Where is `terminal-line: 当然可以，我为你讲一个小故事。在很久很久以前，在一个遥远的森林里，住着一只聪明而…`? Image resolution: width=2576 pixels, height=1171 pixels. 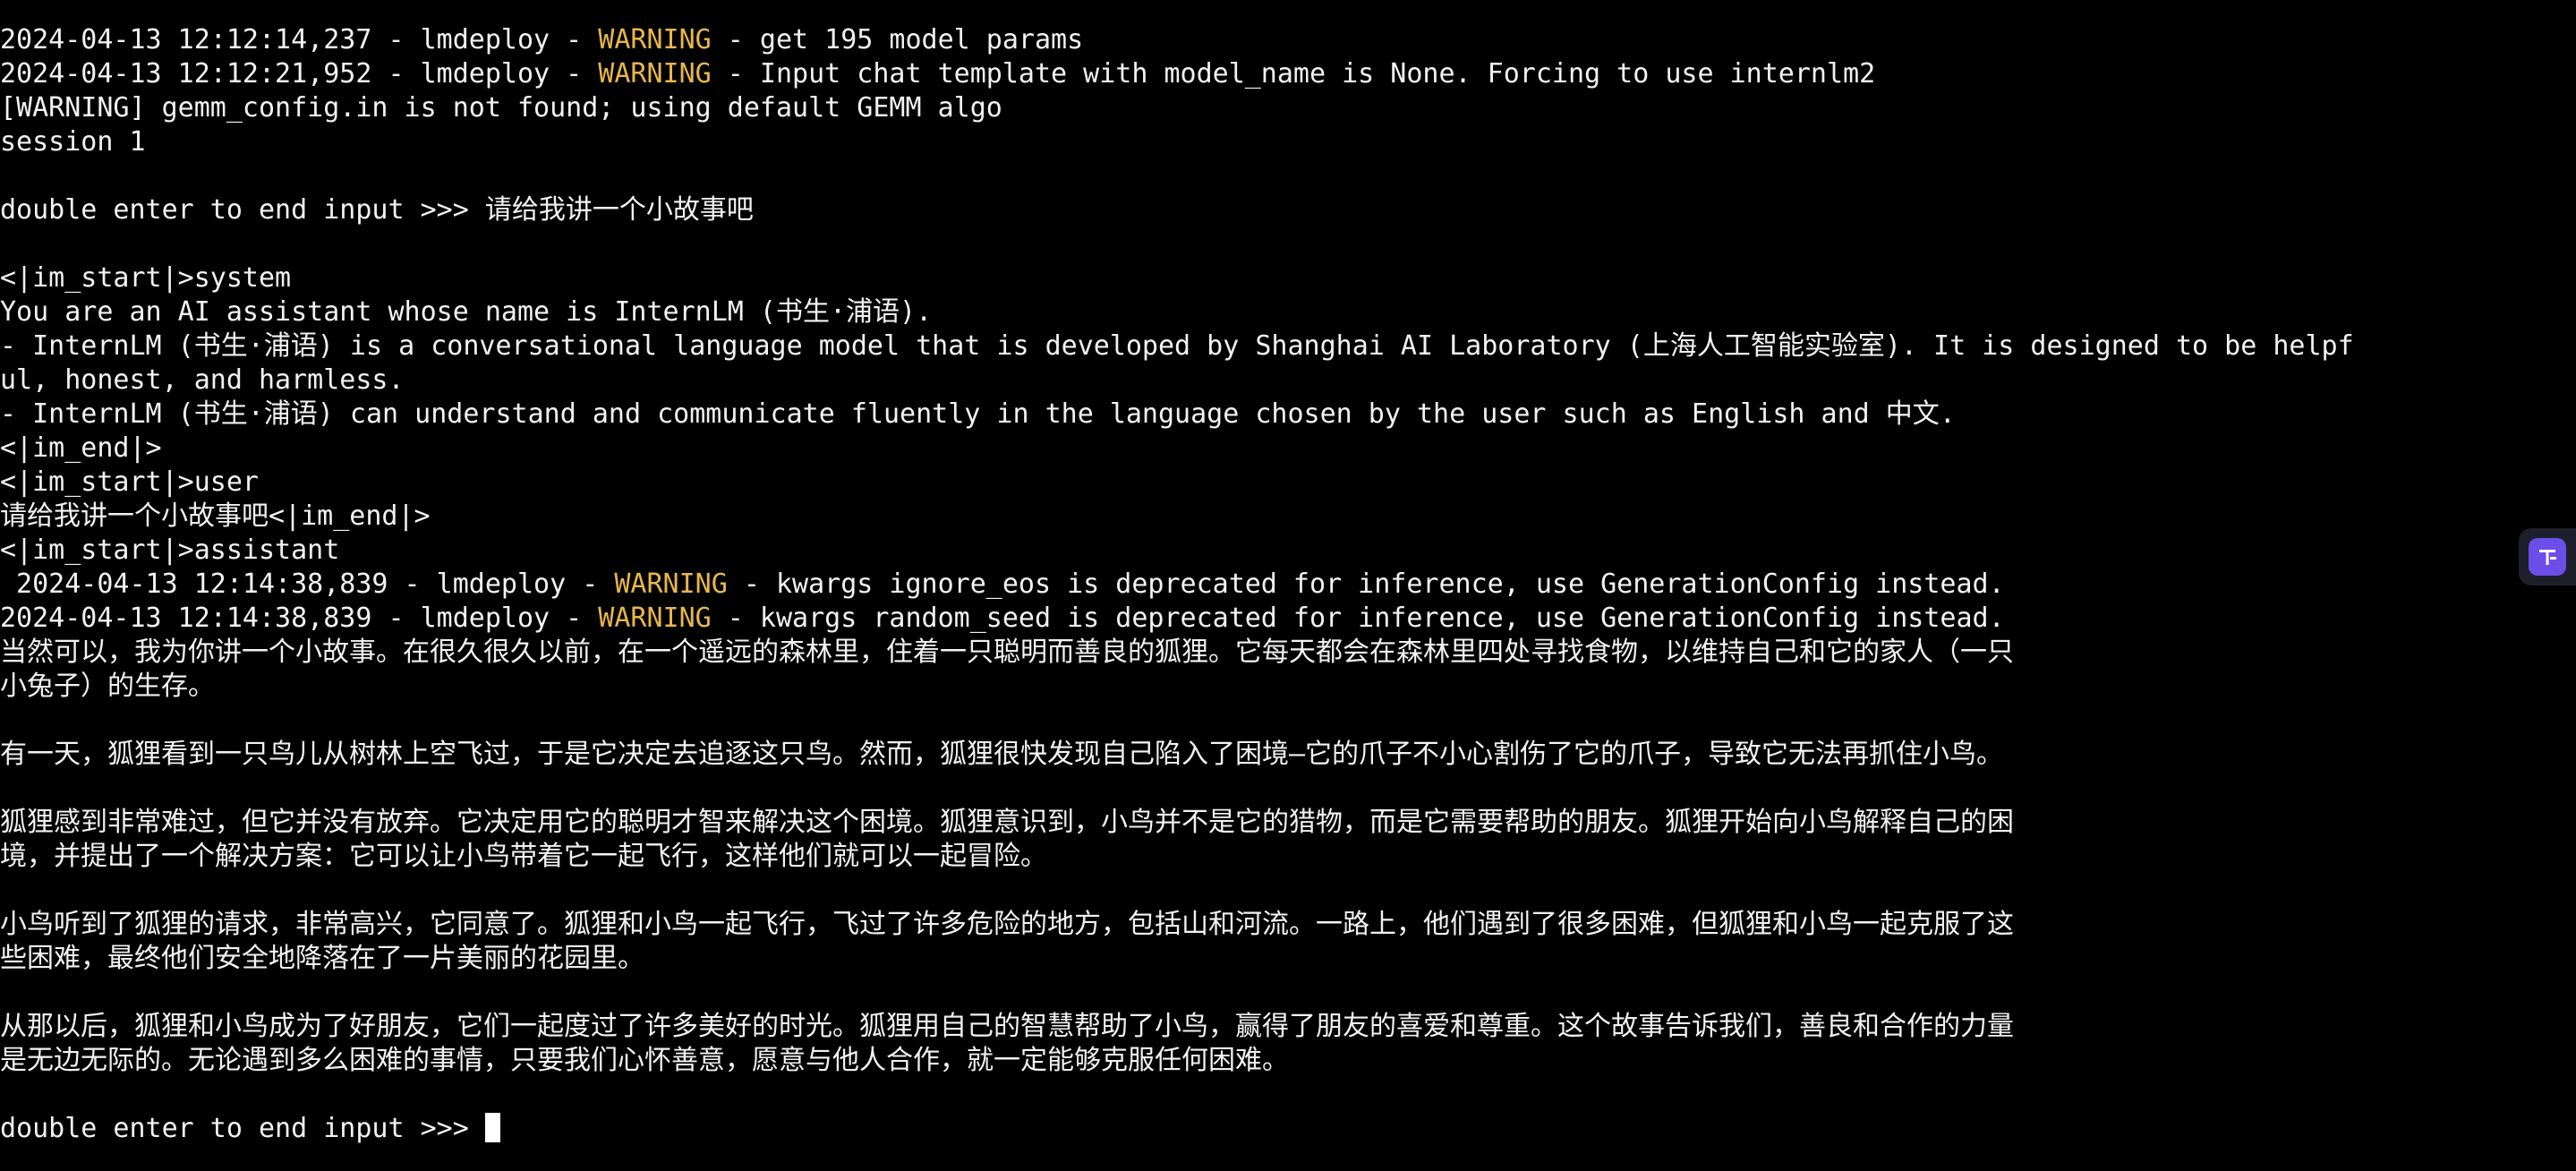
terminal-line: 当然可以，我为你讲一个小故事。在很久很久以前，在一个遥远的森林里，住着一只聪明而… is located at coordinates (1007, 653).